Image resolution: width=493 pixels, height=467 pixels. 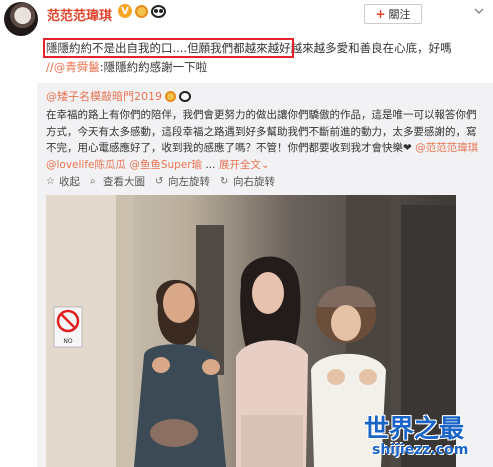 I want to click on heart-icon: ❤, so click(x=407, y=148).